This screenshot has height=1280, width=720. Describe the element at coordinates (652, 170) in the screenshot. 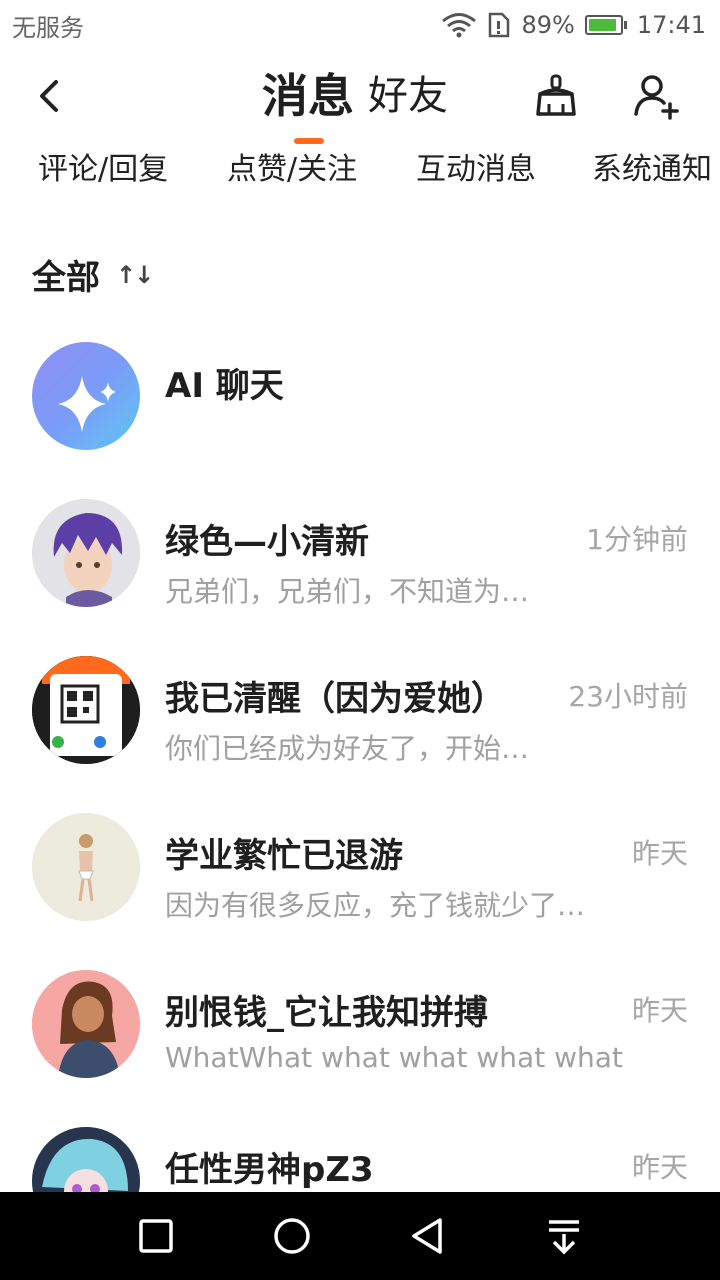

I see `category-system: 系统通知` at that location.